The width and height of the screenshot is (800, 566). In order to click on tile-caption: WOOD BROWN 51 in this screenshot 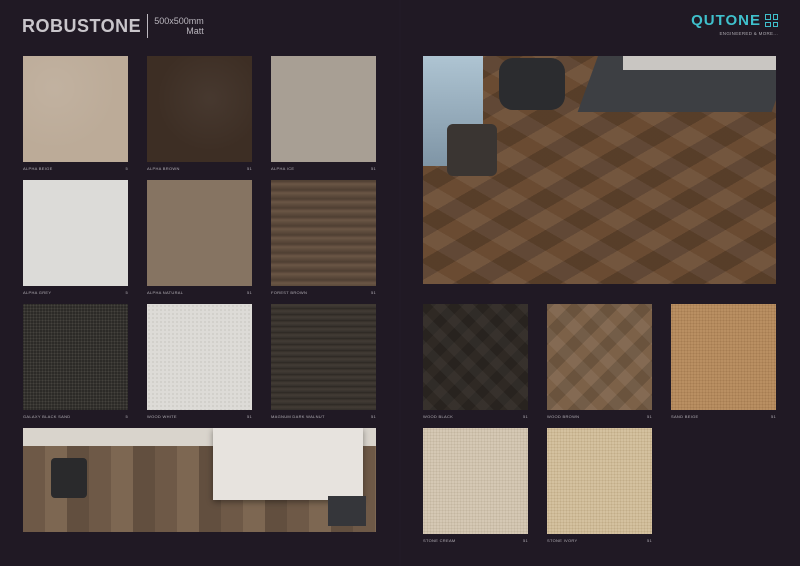, I will do `click(599, 416)`.